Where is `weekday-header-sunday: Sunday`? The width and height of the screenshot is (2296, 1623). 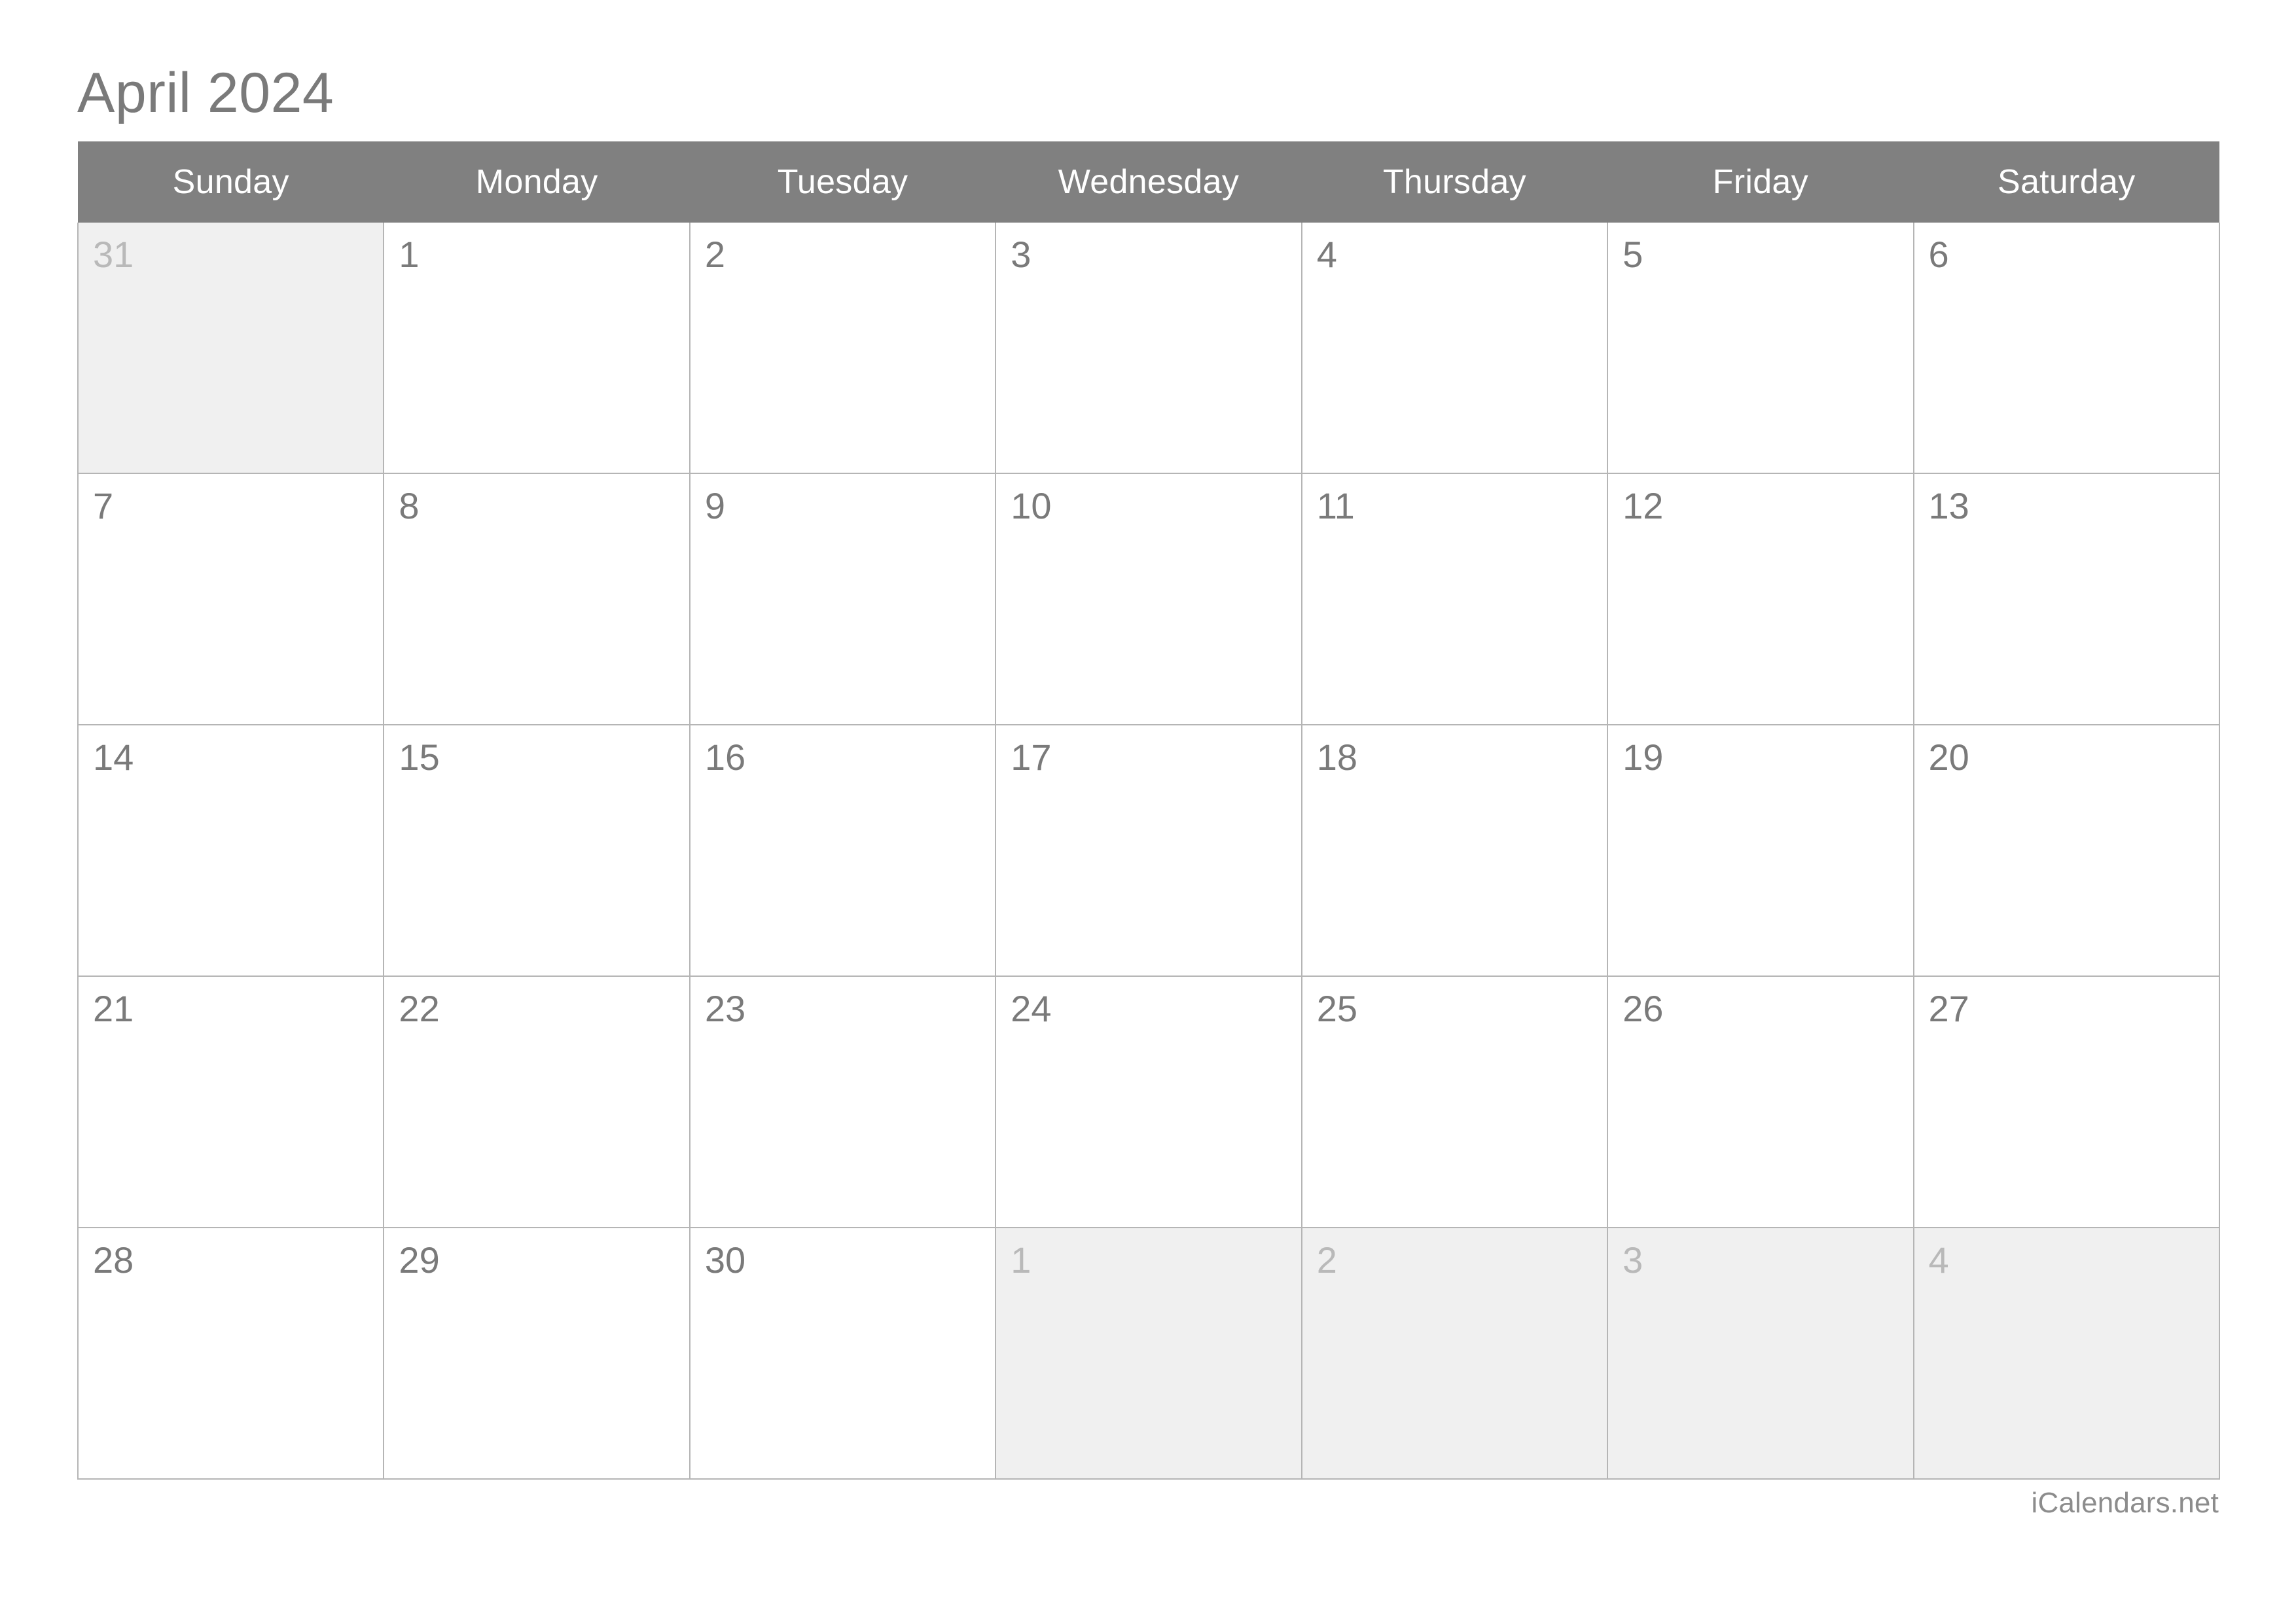 weekday-header-sunday: Sunday is located at coordinates (231, 182).